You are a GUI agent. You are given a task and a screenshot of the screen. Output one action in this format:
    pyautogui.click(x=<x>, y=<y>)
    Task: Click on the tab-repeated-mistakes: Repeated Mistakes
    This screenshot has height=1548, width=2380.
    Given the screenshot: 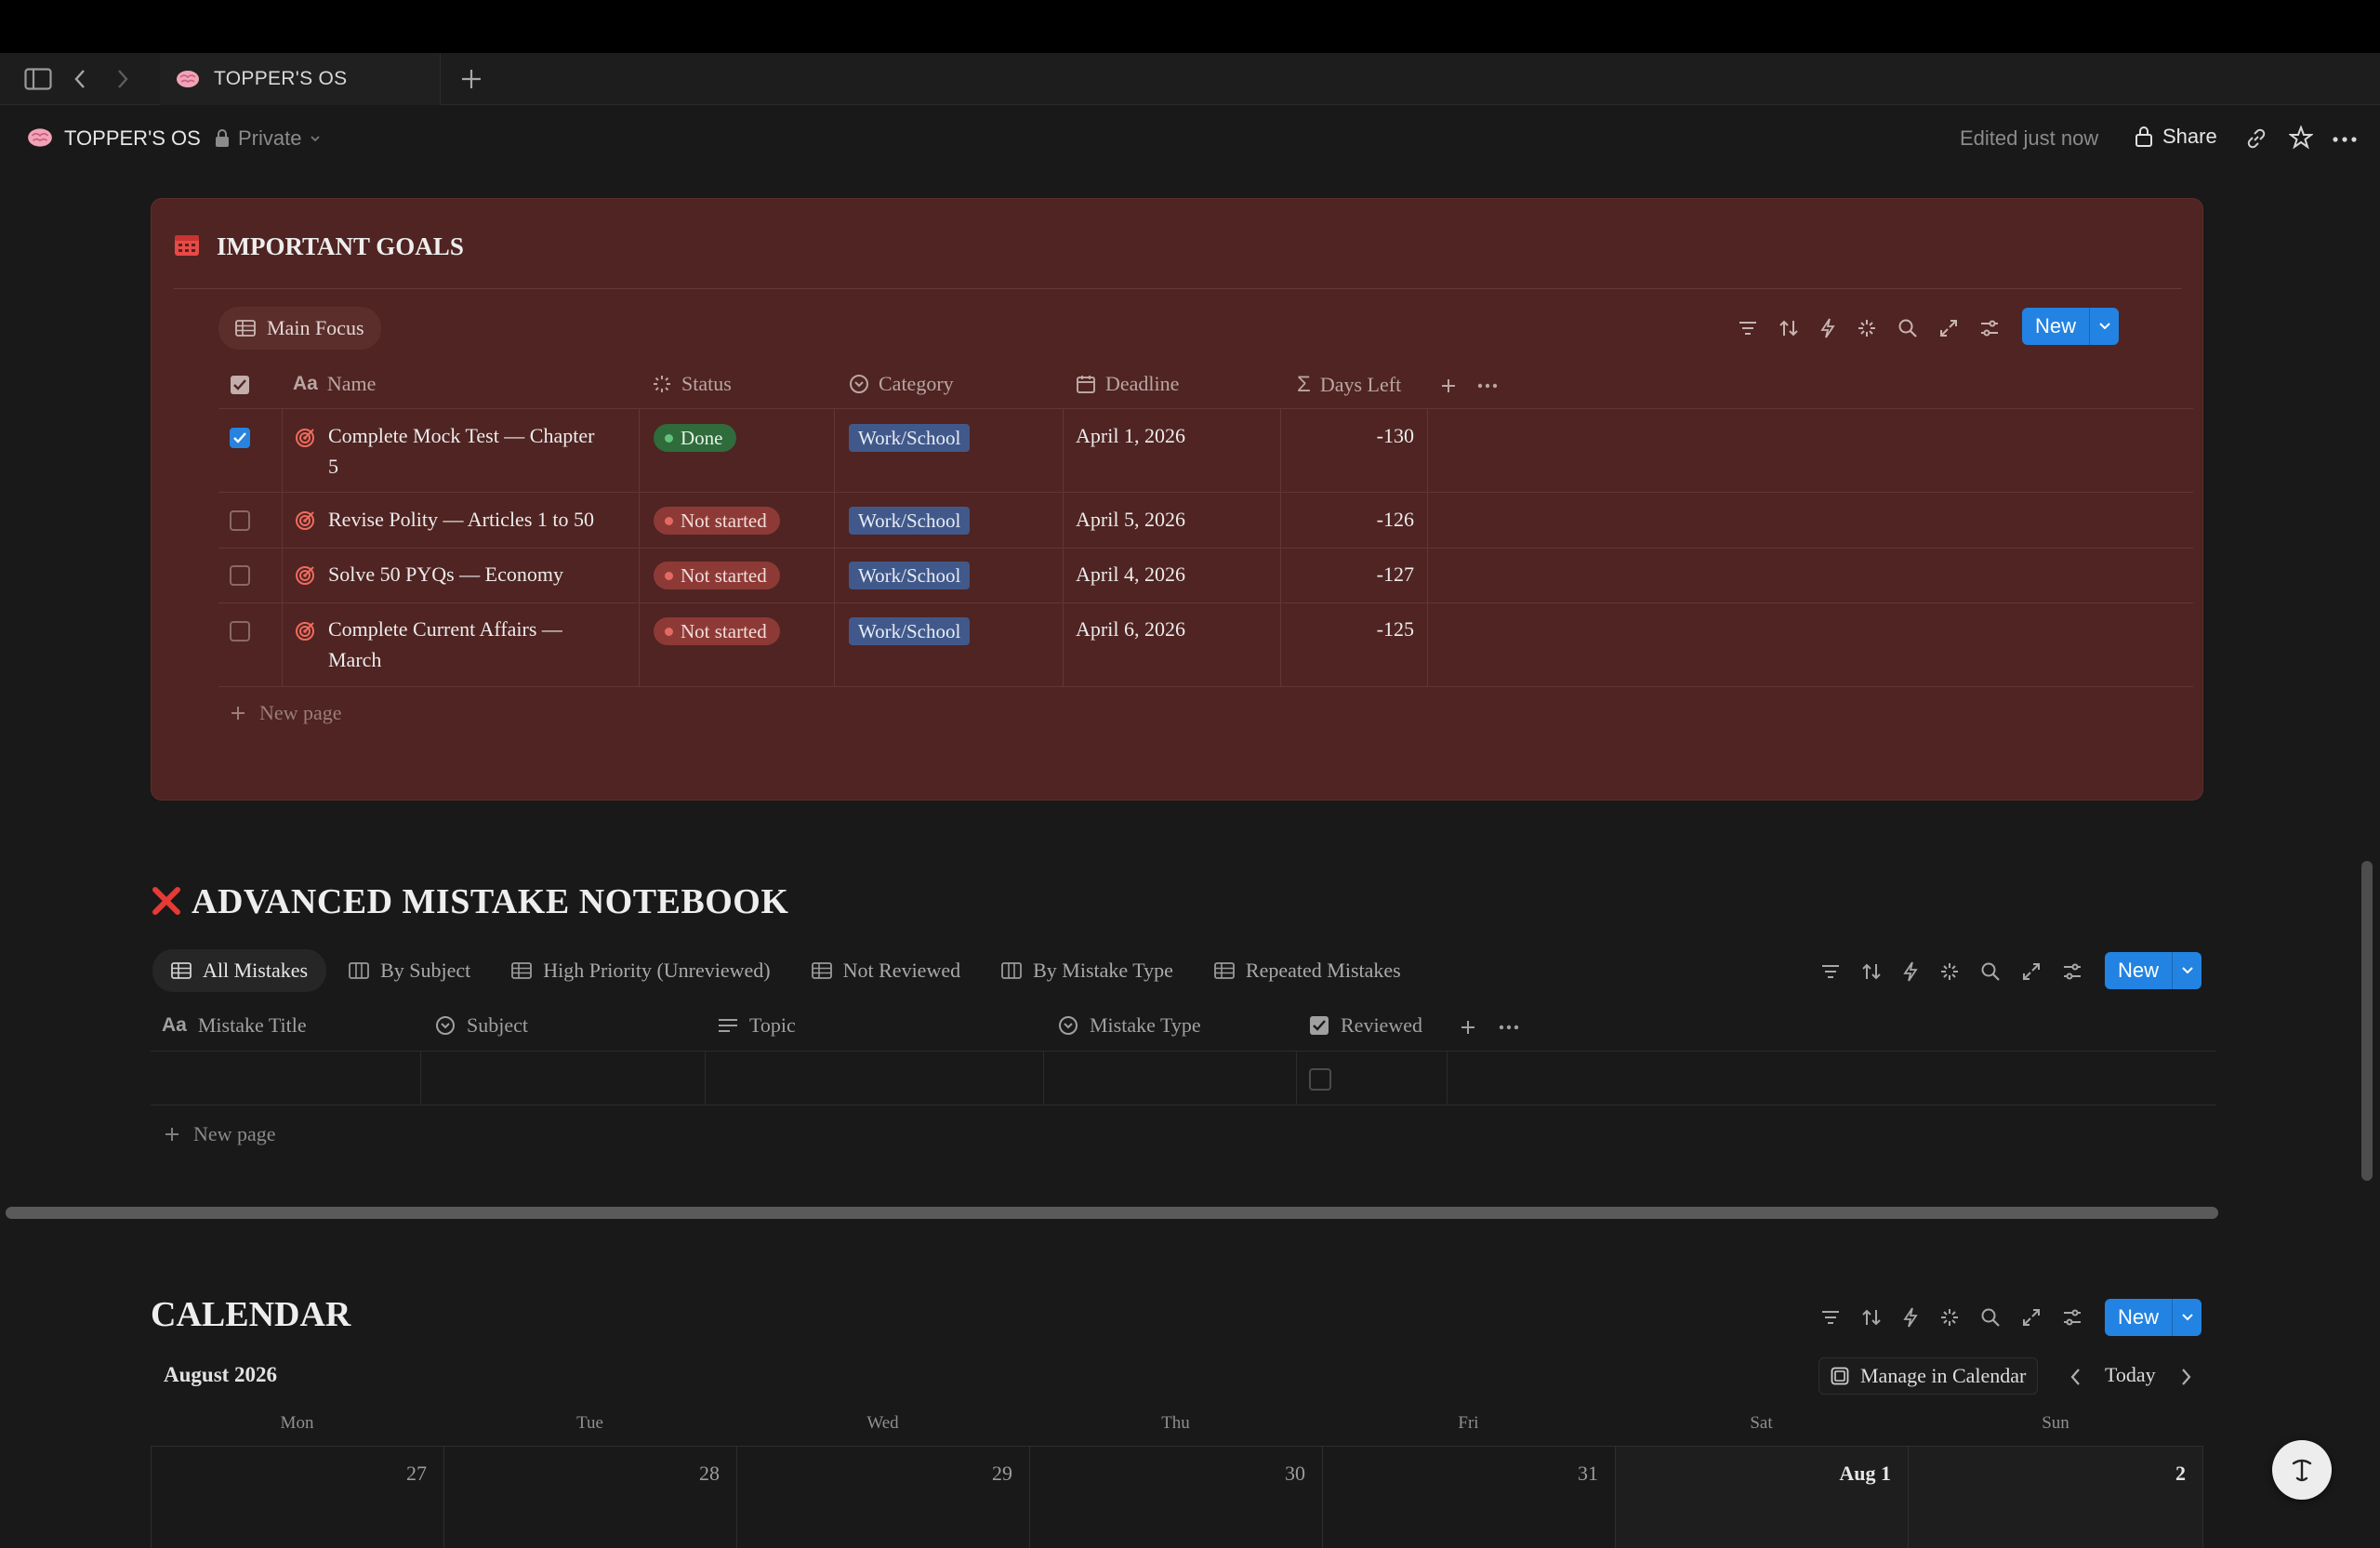 What is the action you would take?
    pyautogui.click(x=1308, y=971)
    